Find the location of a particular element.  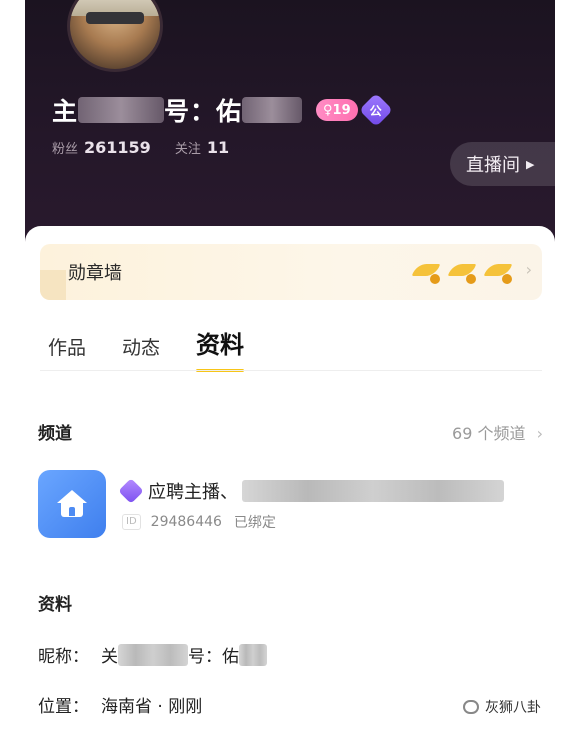

stats-row: 粉丝 261159 关注 11 is located at coordinates (152, 147).